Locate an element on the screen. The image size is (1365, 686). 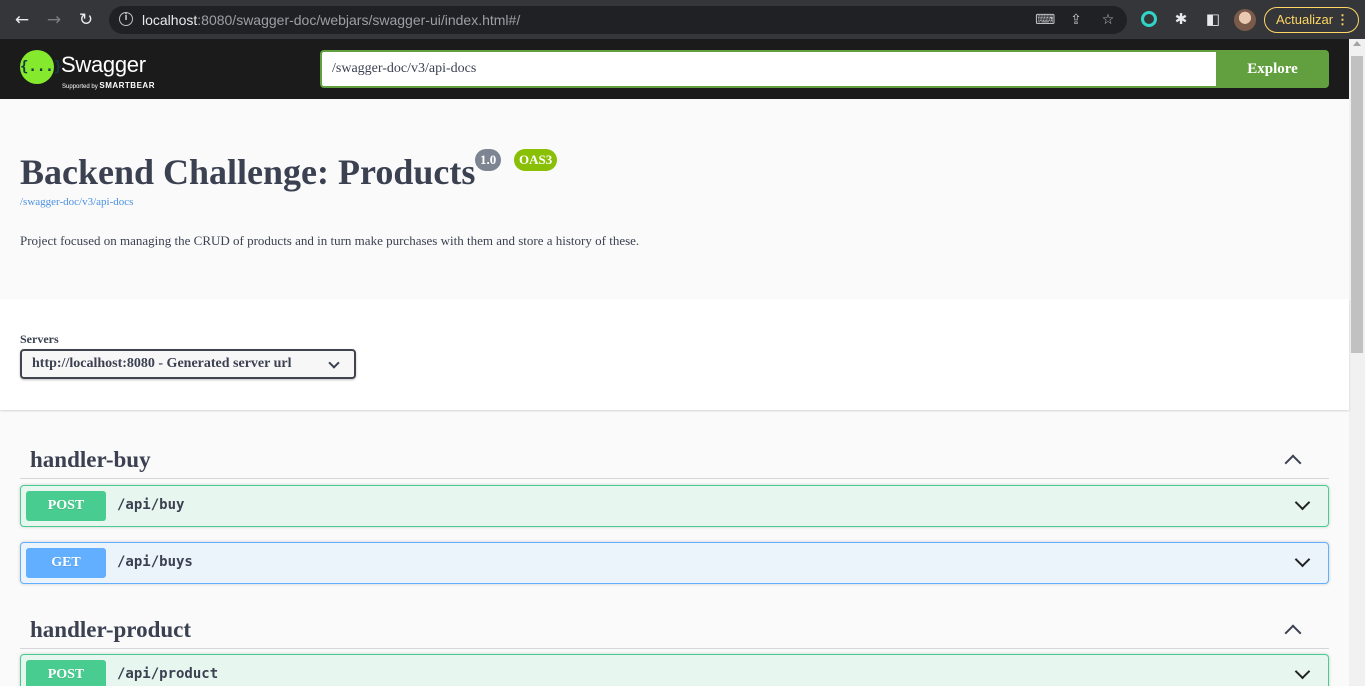
update-button: Actualizar ⋮ is located at coordinates (1311, 20).